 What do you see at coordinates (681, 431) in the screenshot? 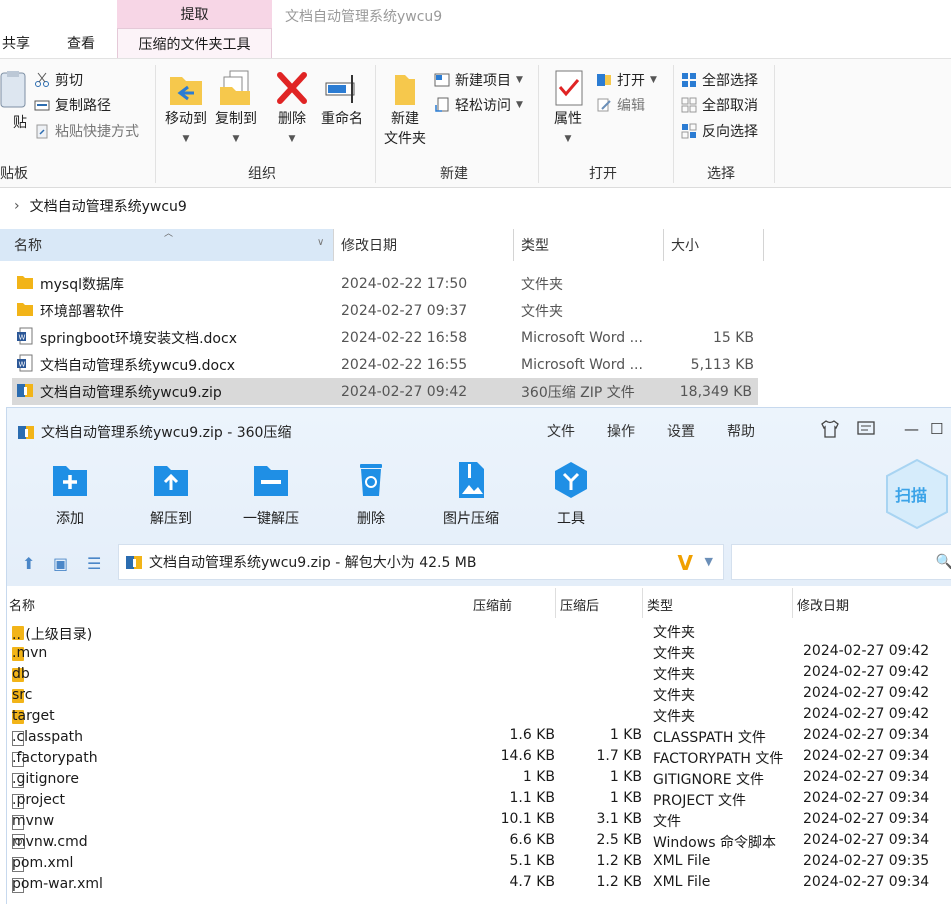
I see `menu-settings: 设置` at bounding box center [681, 431].